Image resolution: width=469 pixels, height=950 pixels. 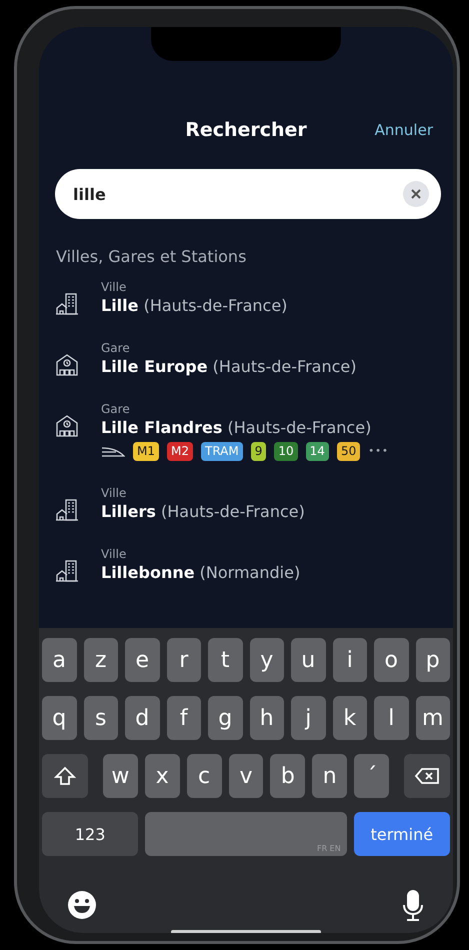 I want to click on letter-key: h, so click(x=267, y=718).